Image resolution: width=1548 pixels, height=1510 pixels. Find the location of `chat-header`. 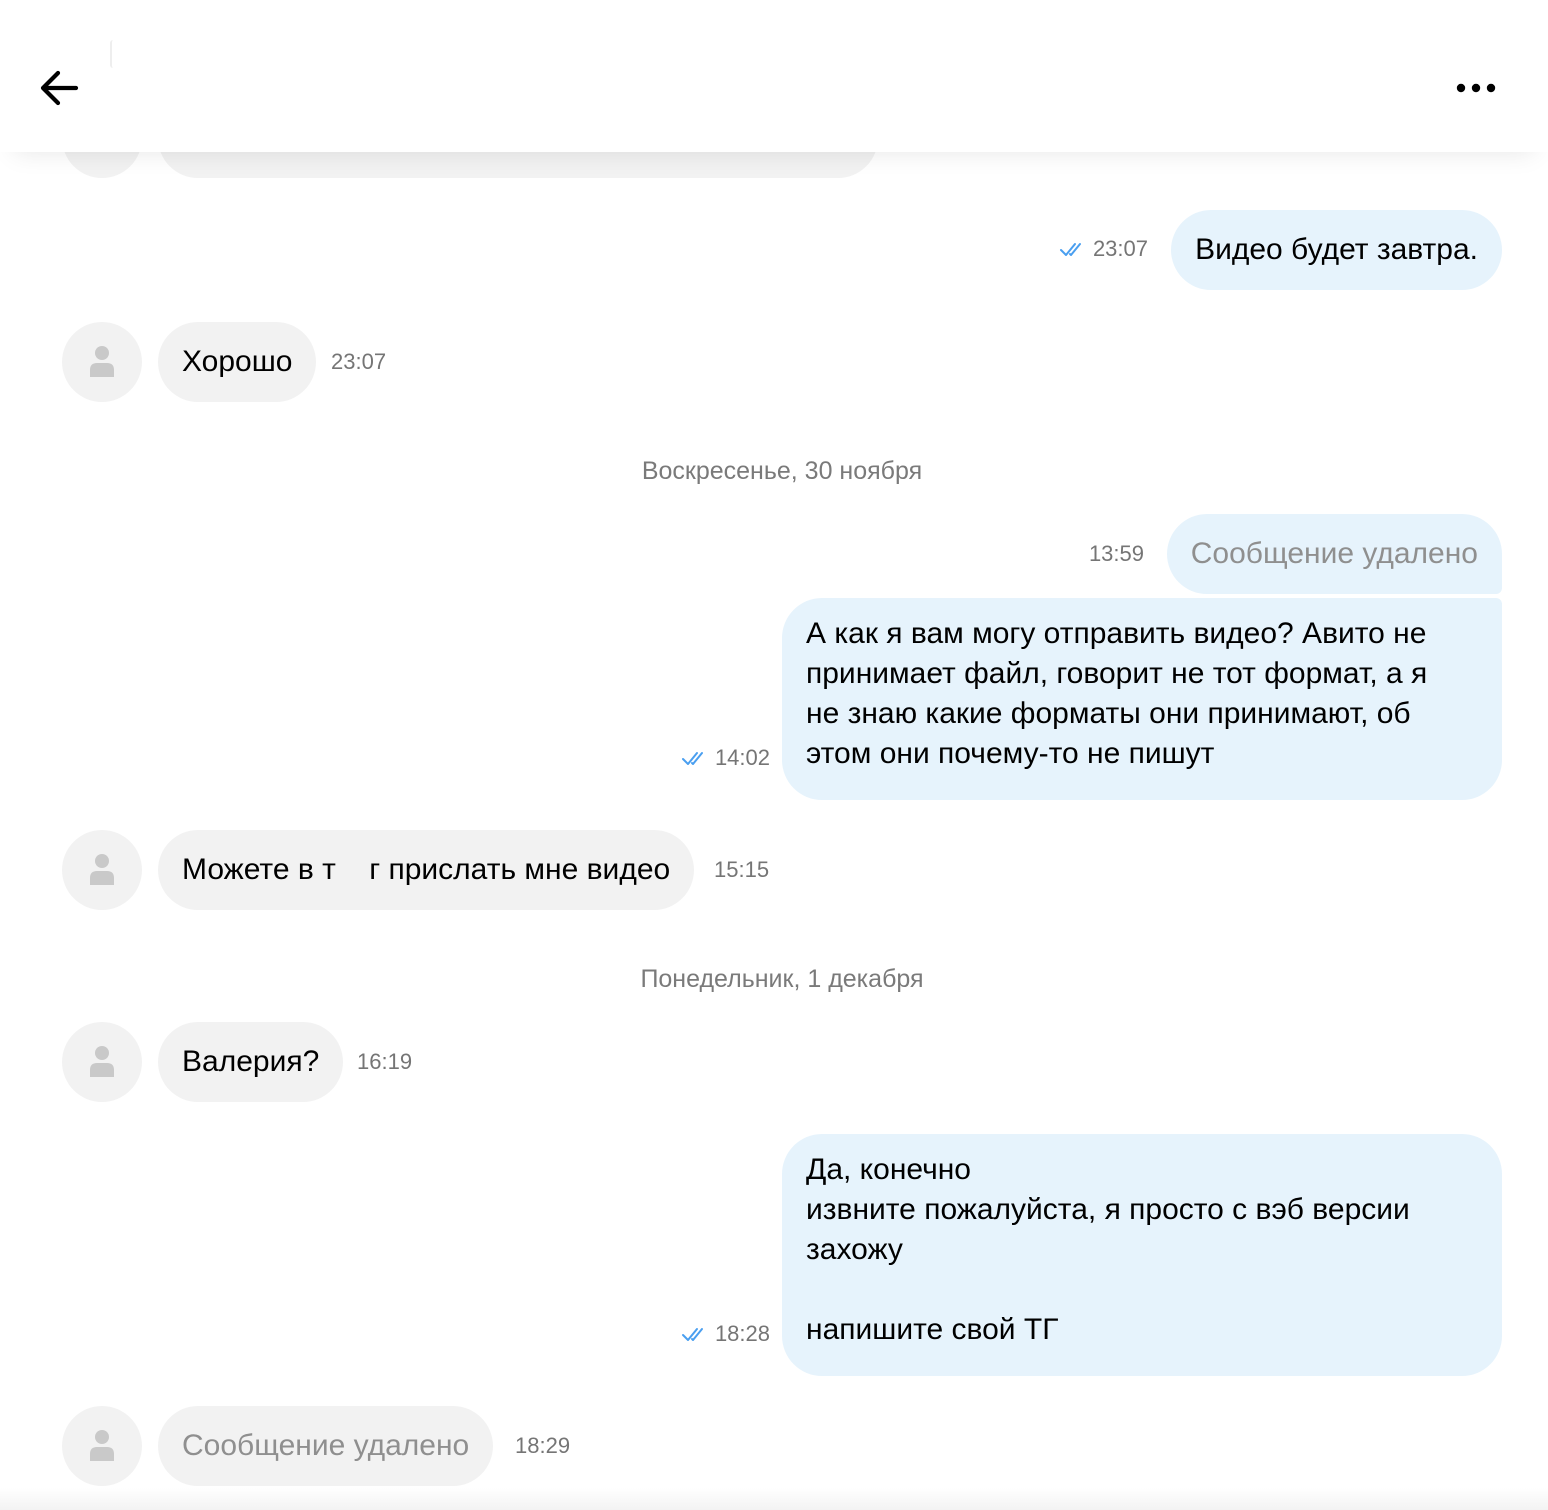

chat-header is located at coordinates (774, 76).